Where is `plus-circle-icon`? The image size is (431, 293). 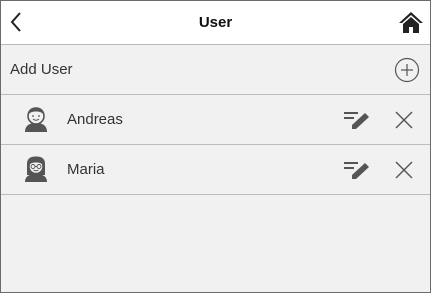 plus-circle-icon is located at coordinates (407, 70).